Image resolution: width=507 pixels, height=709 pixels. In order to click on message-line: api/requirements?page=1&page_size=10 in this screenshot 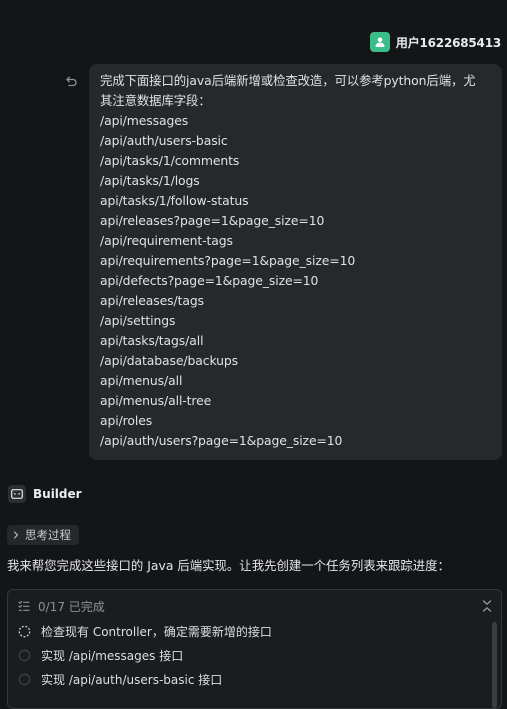, I will do `click(228, 260)`.